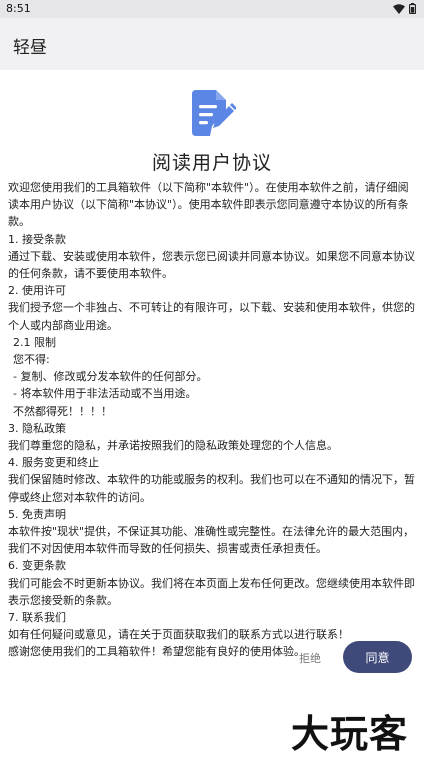 The width and height of the screenshot is (424, 758). What do you see at coordinates (62, 411) in the screenshot?
I see `restriction-warning: 不然都得死！！！！` at bounding box center [62, 411].